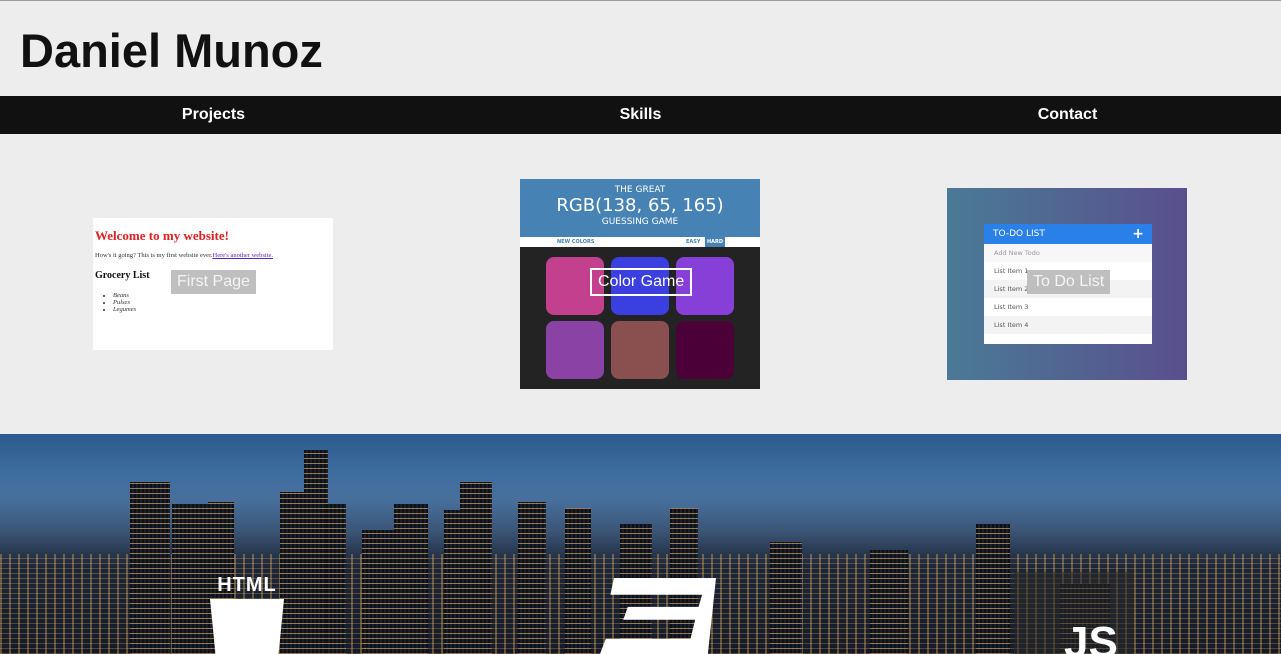 Image resolution: width=1281 pixels, height=654 pixels. I want to click on html5-logo: HTML, so click(247, 614).